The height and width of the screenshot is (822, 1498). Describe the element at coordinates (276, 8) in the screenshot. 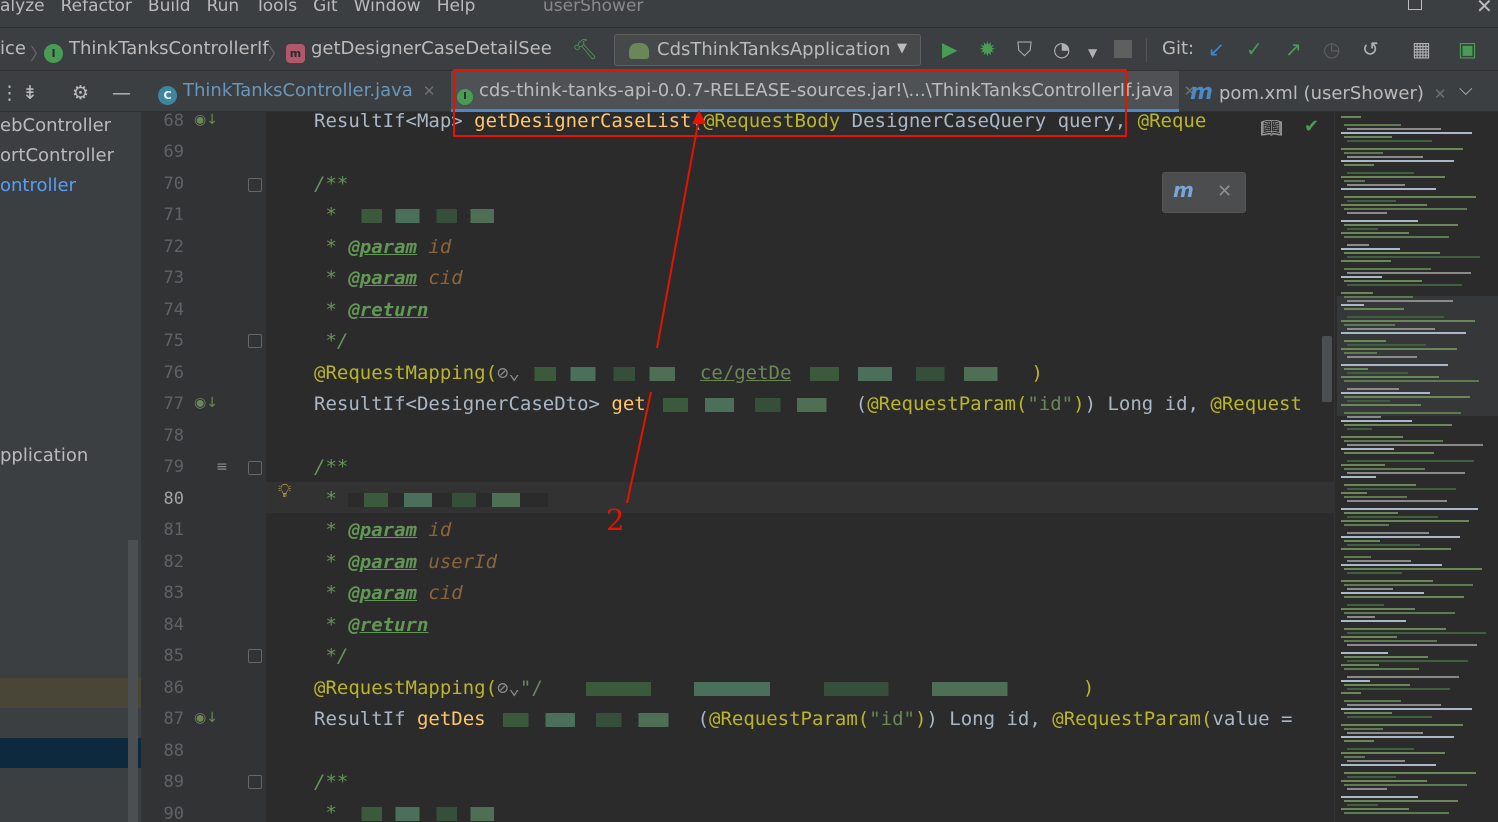

I see `menu-tools: Tools` at that location.